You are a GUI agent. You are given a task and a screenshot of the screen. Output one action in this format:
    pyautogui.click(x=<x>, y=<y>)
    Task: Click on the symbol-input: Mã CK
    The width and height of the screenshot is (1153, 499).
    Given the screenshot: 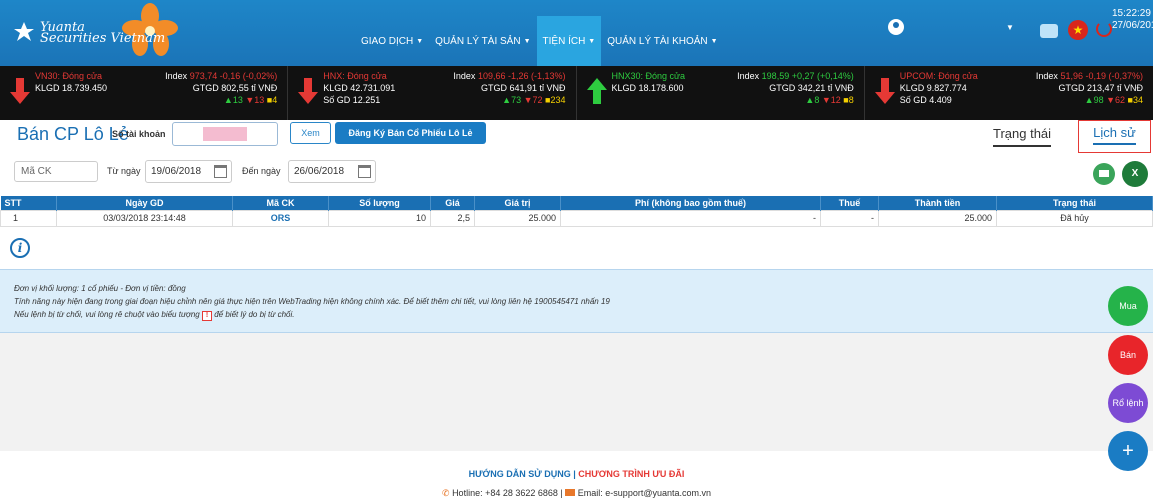 What is the action you would take?
    pyautogui.click(x=56, y=171)
    